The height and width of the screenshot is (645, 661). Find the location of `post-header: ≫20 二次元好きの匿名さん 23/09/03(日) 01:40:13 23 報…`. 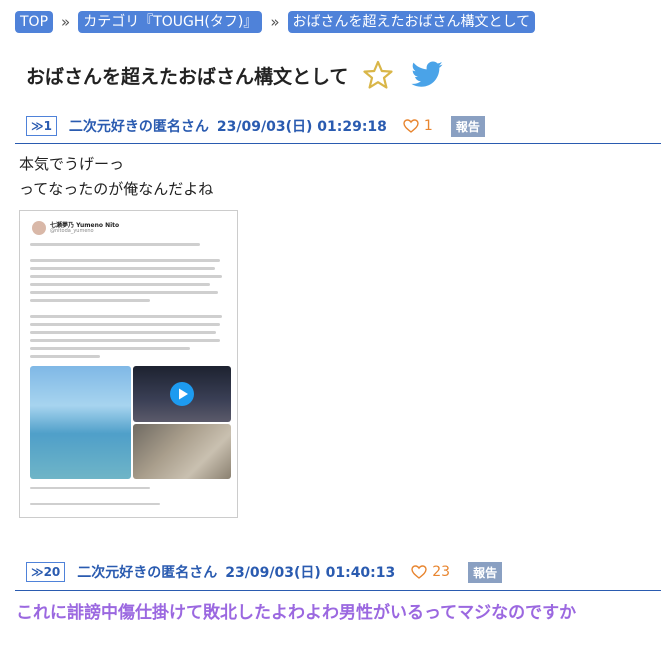

post-header: ≫20 二次元好きの匿名さん 23/09/03(日) 01:40:13 23 報… is located at coordinates (343, 572).